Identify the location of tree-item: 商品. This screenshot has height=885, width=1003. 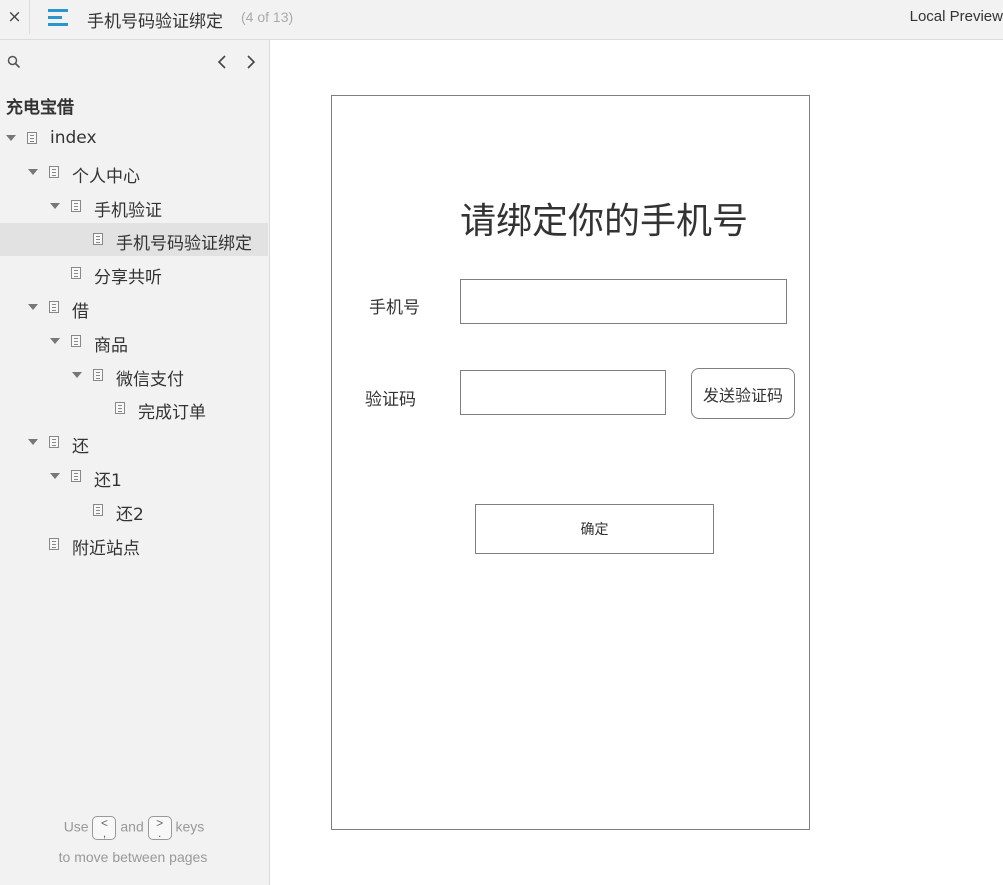
(134, 341).